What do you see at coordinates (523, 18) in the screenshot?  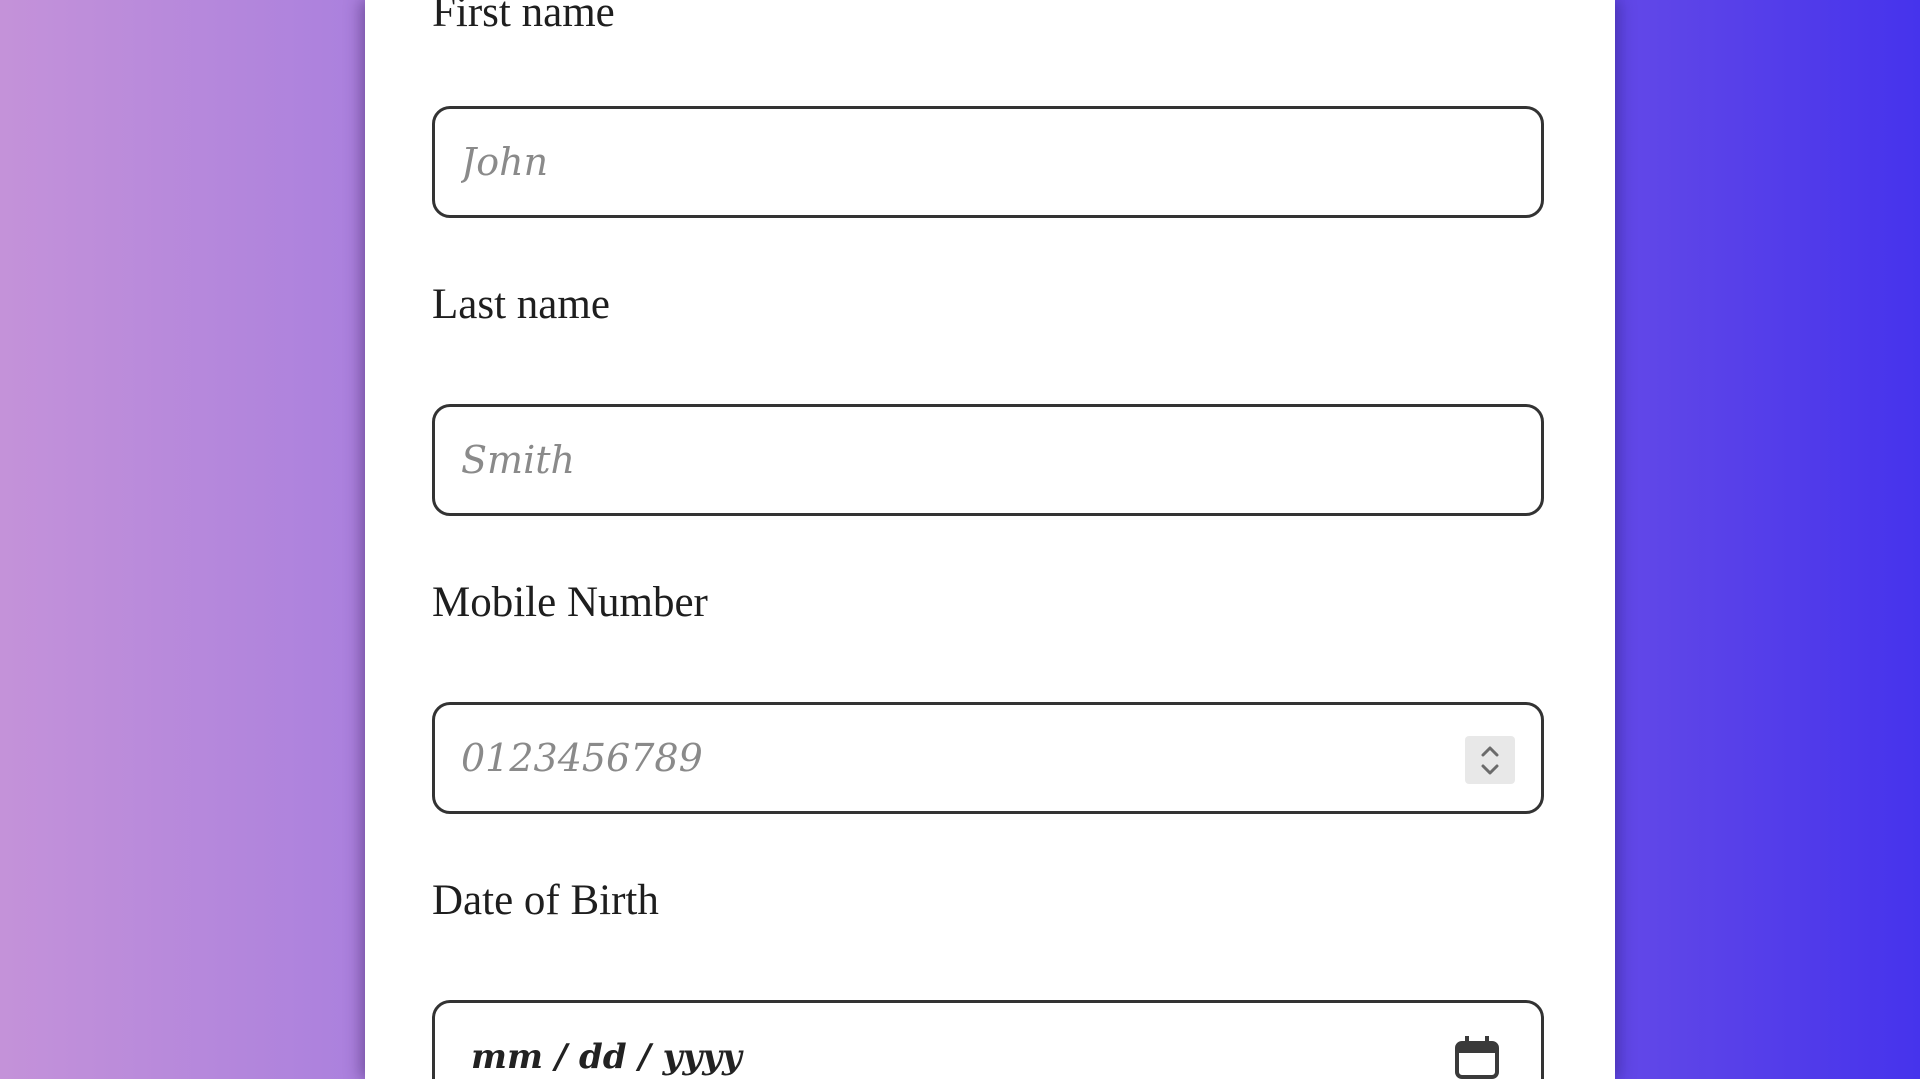 I see `first-name-label: First name` at bounding box center [523, 18].